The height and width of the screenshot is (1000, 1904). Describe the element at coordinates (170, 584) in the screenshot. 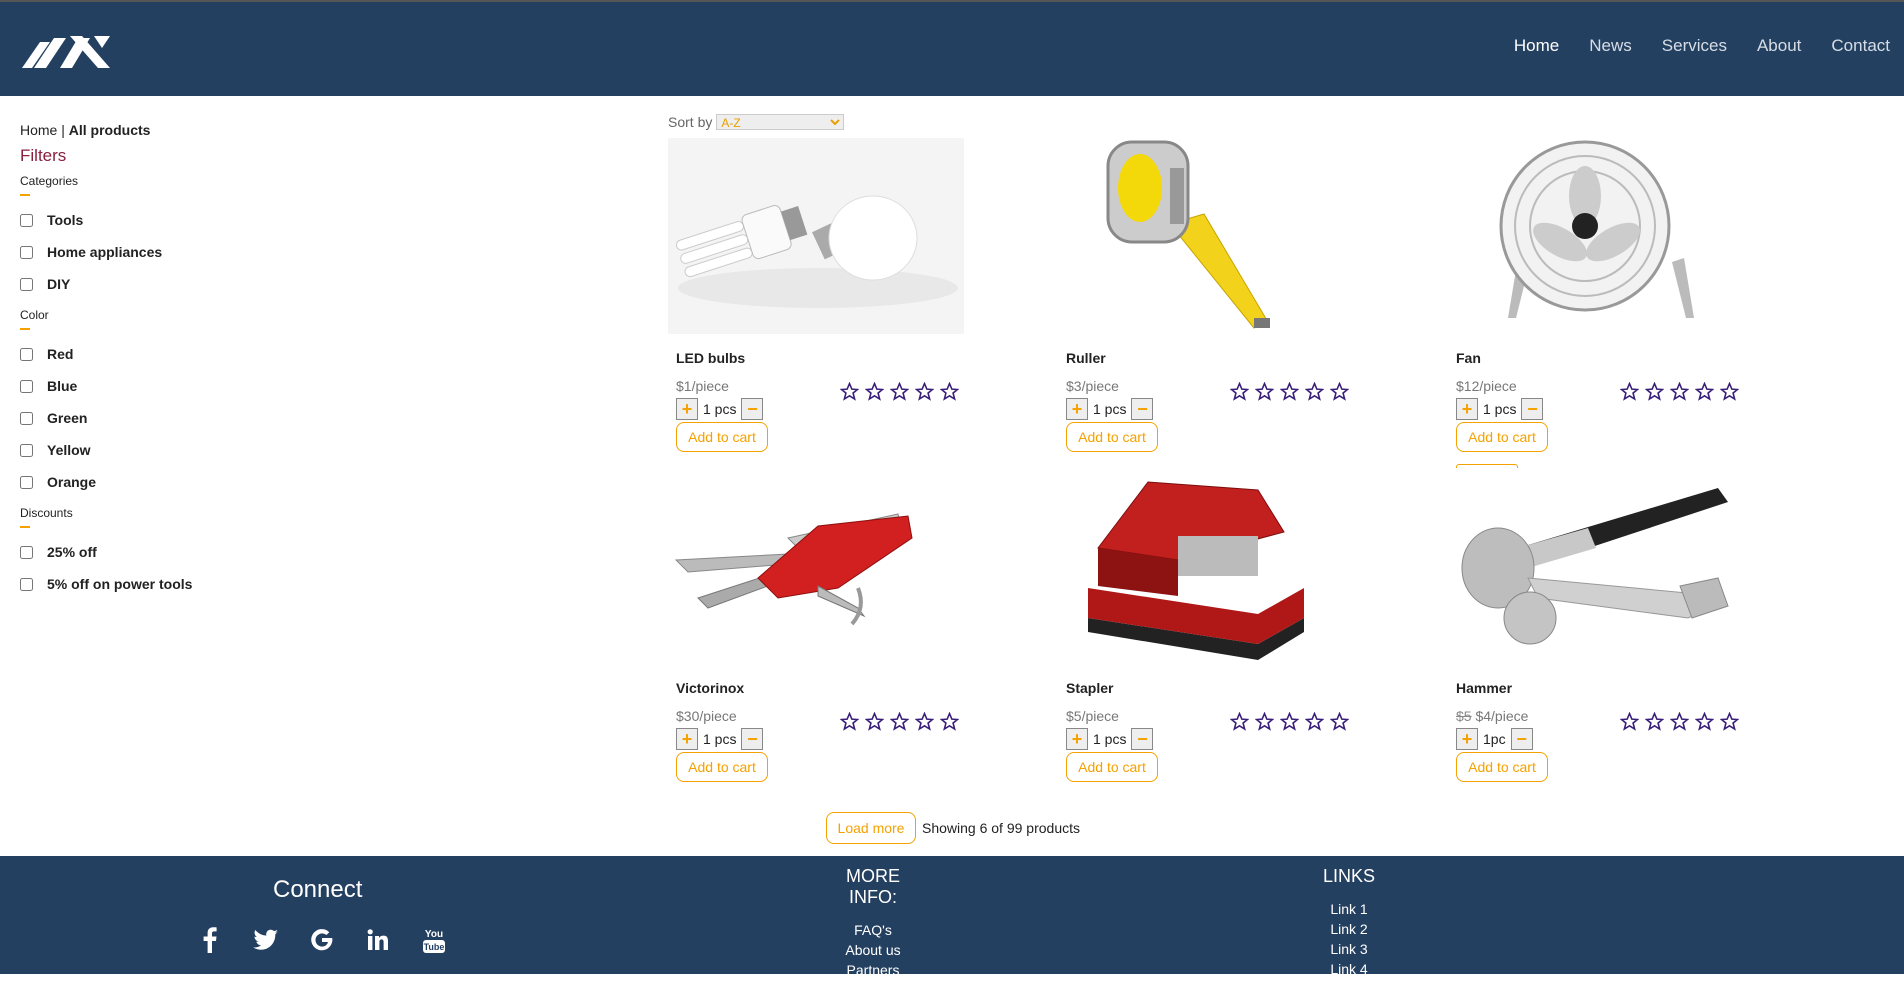

I see `filter-5-off-power-tools: 5% off on power tools` at that location.